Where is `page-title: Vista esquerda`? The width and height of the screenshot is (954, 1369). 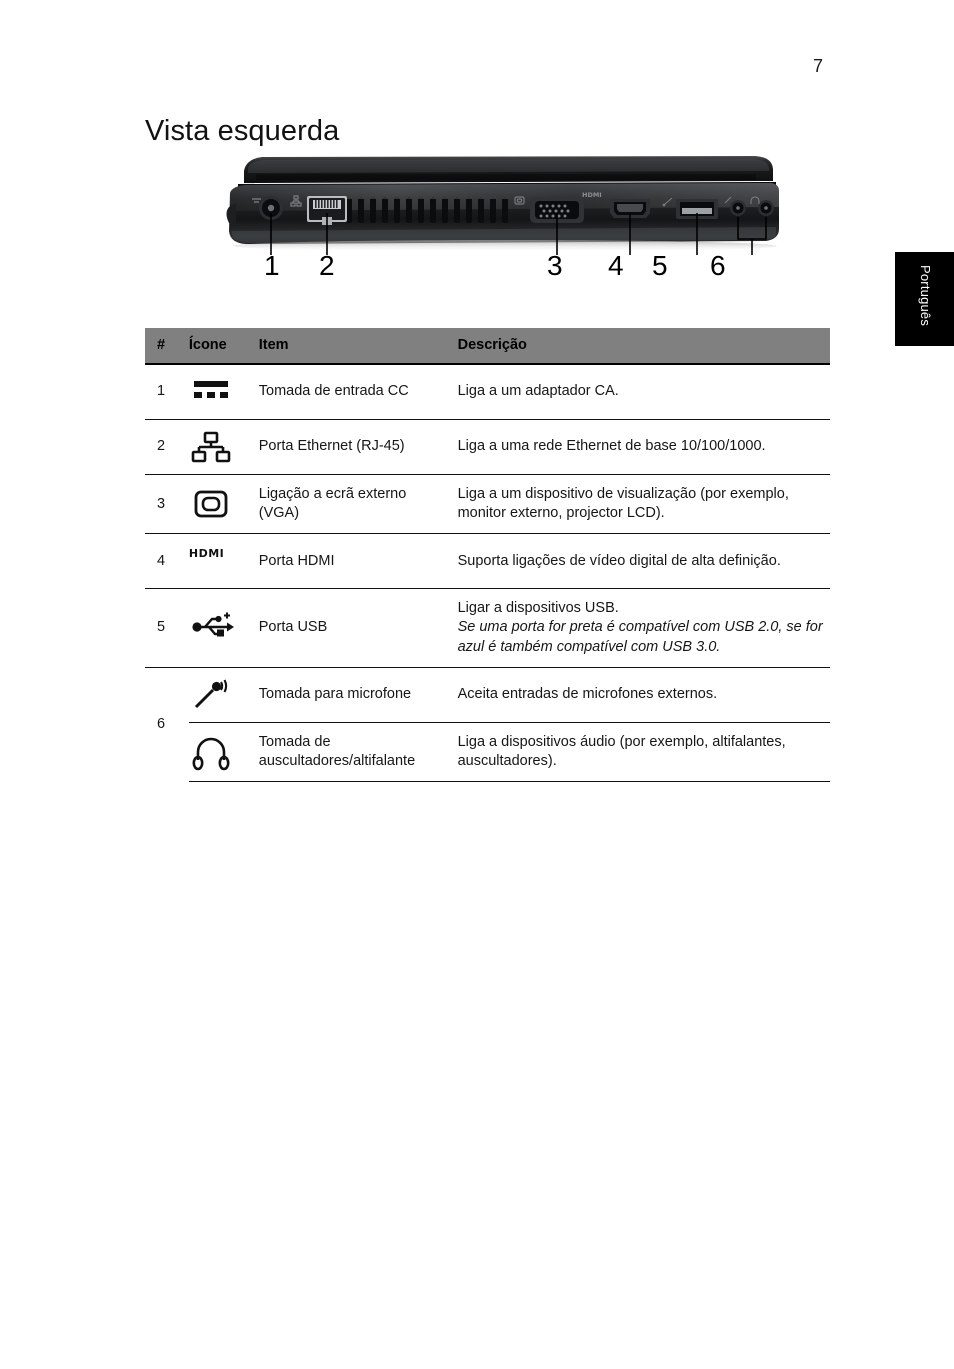
page-title: Vista esquerda is located at coordinates (242, 131).